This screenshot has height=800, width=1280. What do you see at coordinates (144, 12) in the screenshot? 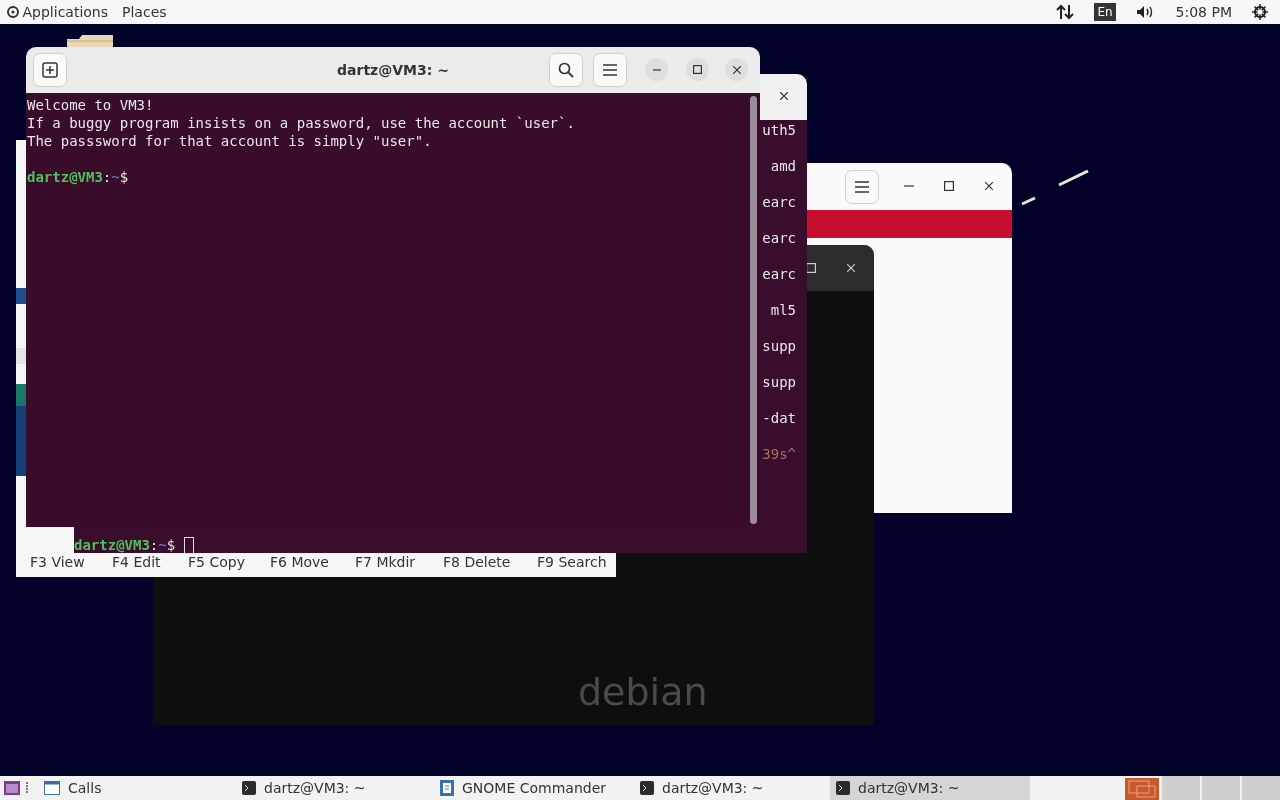
I see `panel-menu: Places` at bounding box center [144, 12].